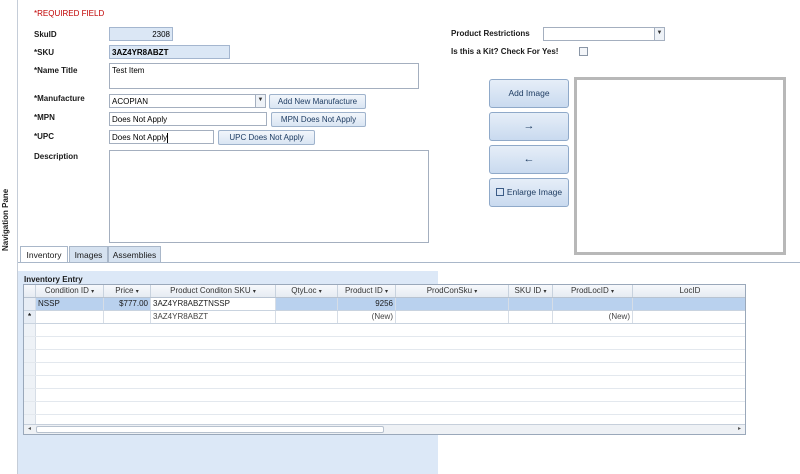 The height and width of the screenshot is (474, 800). Describe the element at coordinates (70, 304) in the screenshot. I see `cell-condition-id: NSSP` at that location.